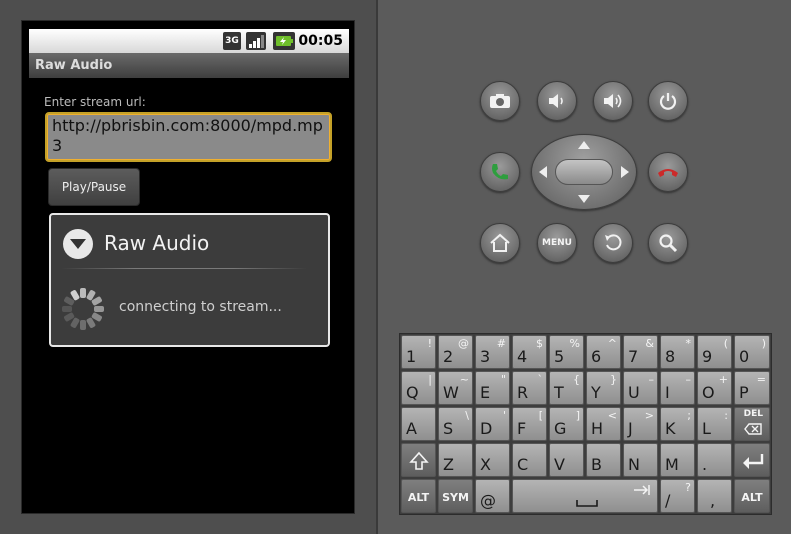 This screenshot has width=791, height=534. I want to click on dpad-center-button, so click(584, 172).